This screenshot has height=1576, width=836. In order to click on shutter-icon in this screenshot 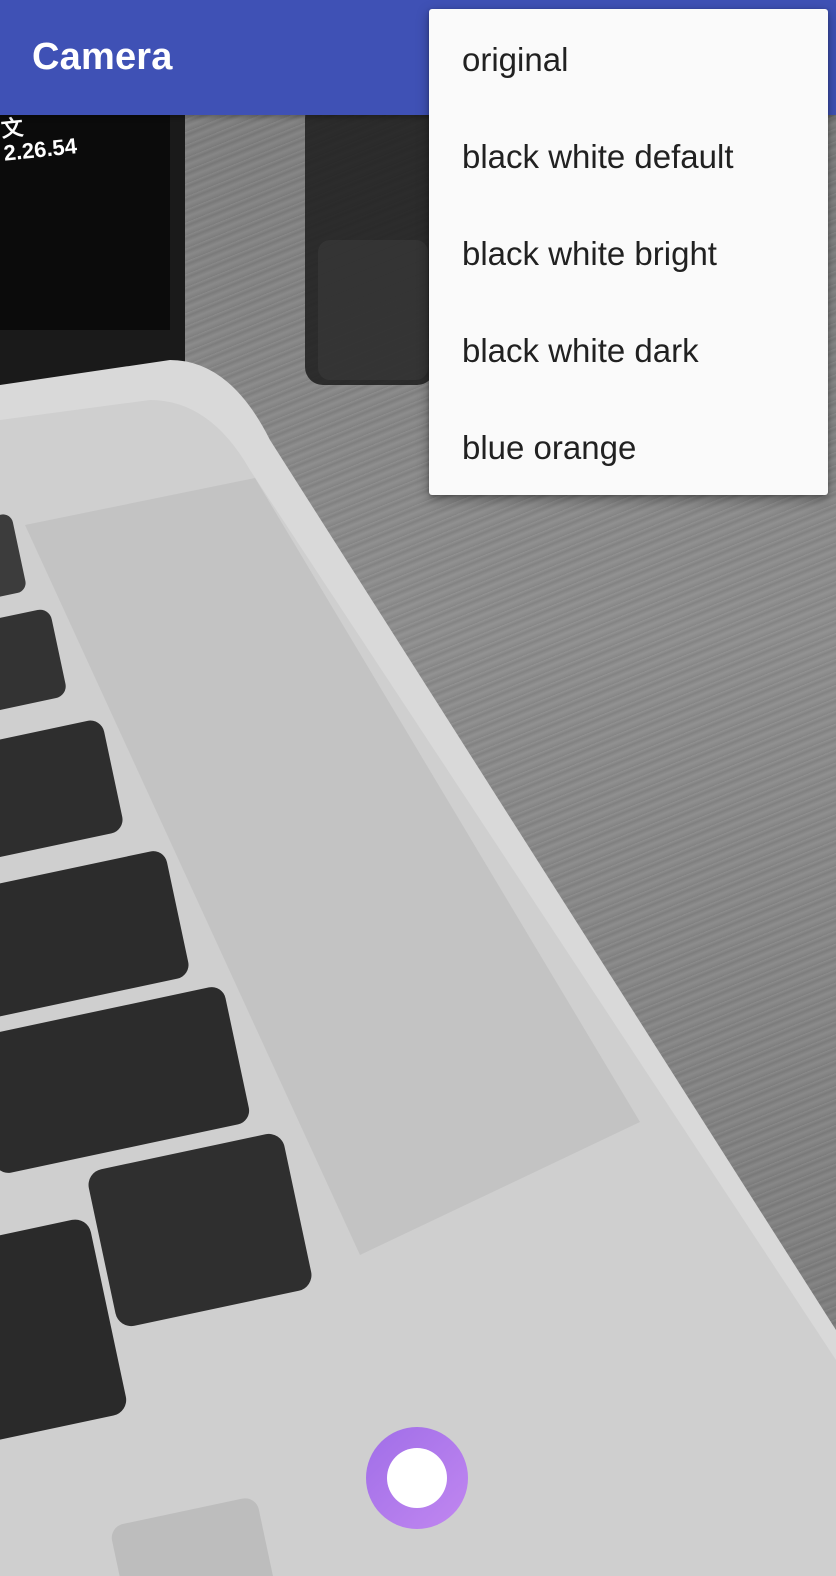, I will do `click(417, 1478)`.